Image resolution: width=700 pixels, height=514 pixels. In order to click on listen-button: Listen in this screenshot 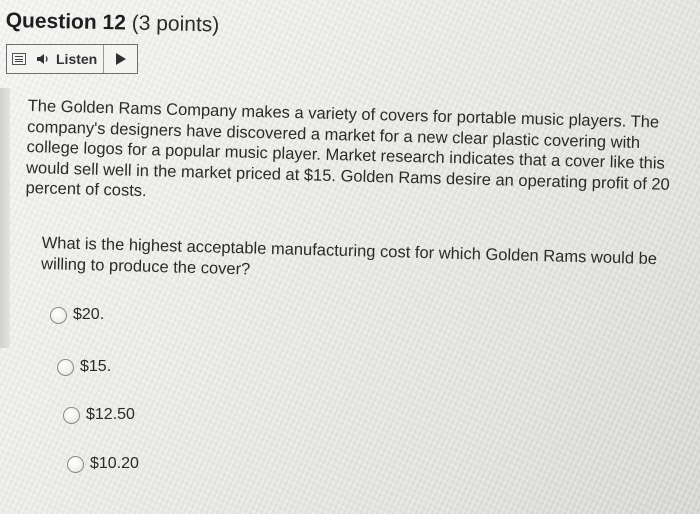, I will do `click(70, 59)`.